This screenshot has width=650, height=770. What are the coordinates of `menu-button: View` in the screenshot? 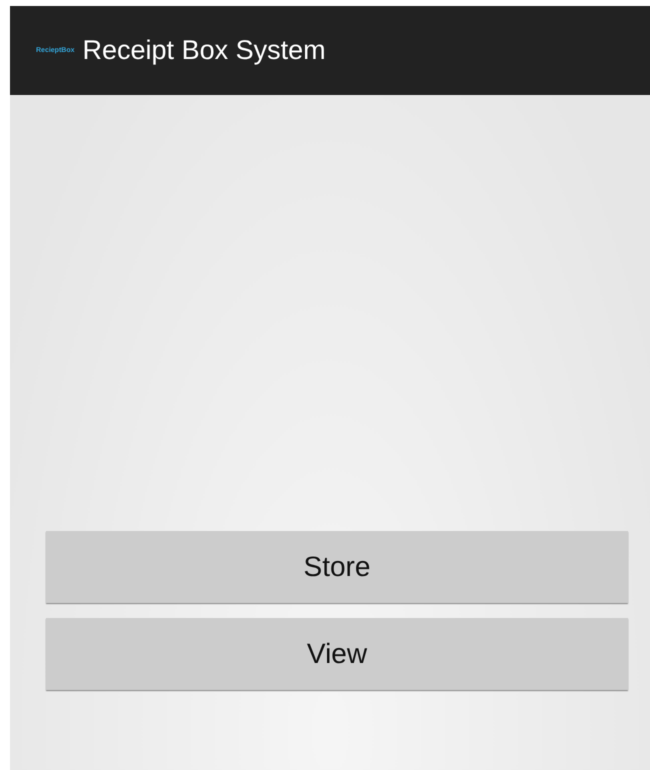 It's located at (337, 654).